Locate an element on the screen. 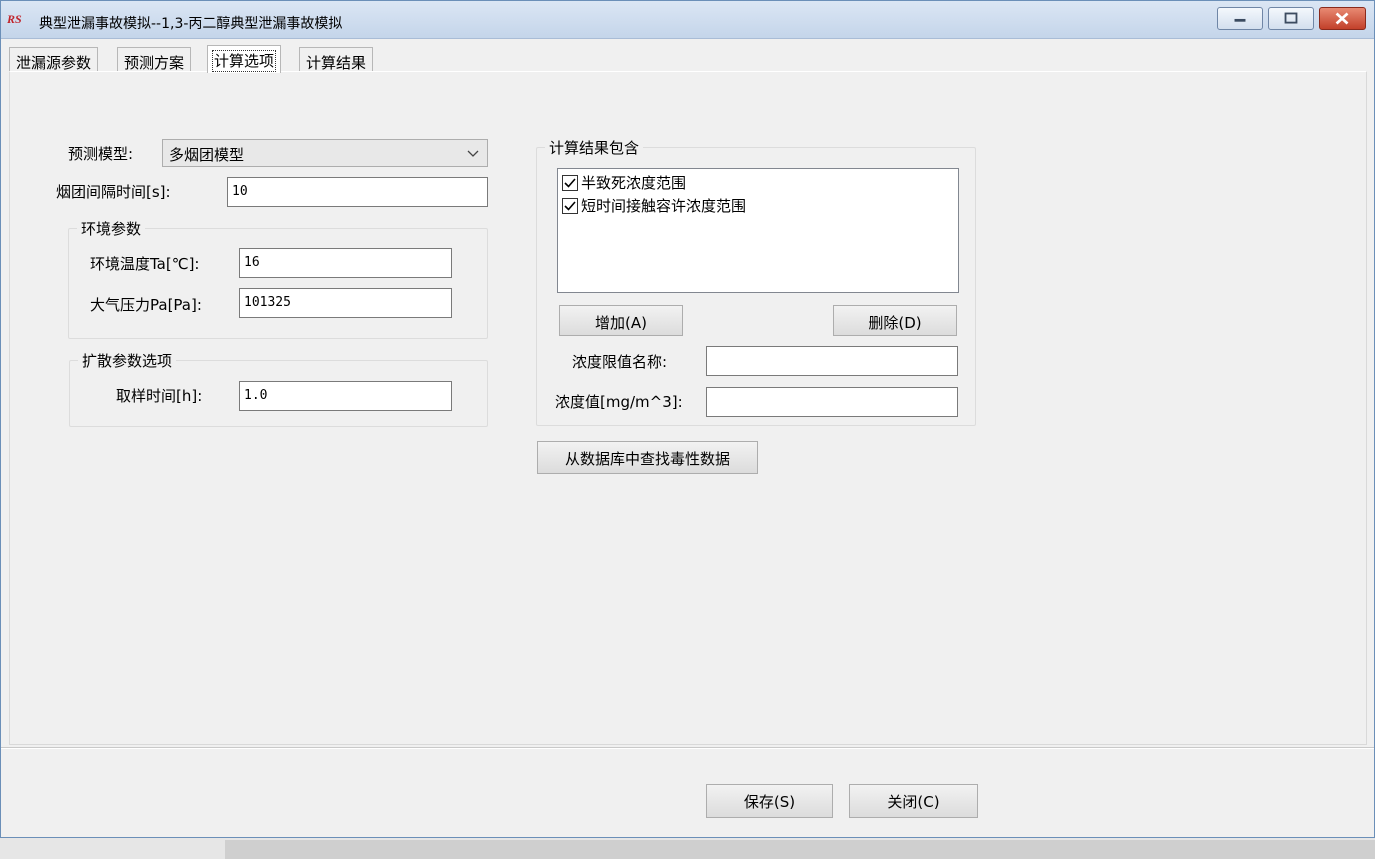 This screenshot has width=1375, height=859. tab-label: 预测方案 is located at coordinates (154, 63).